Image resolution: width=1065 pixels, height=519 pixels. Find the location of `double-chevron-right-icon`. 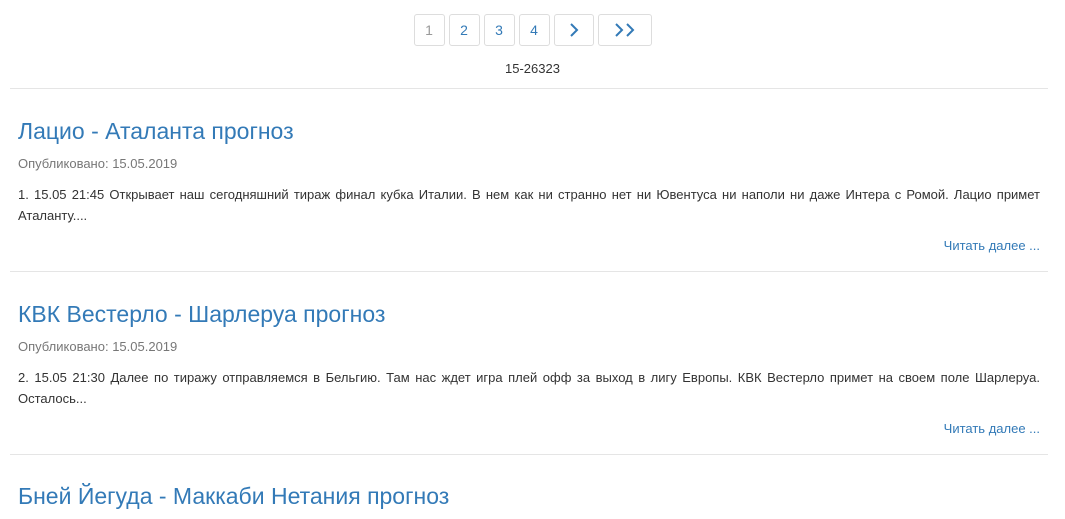

double-chevron-right-icon is located at coordinates (624, 30).